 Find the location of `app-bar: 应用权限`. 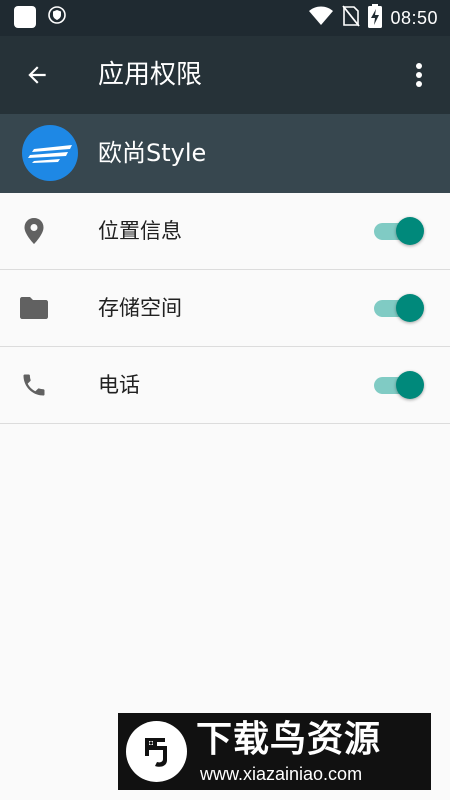

app-bar: 应用权限 is located at coordinates (225, 75).